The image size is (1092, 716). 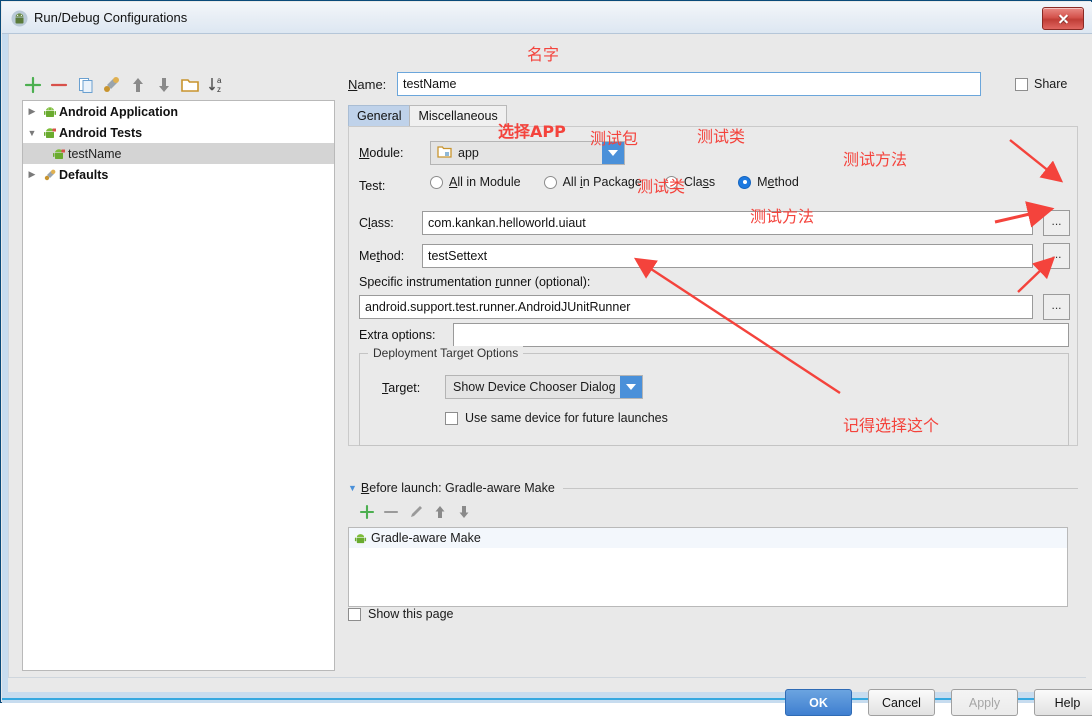 I want to click on title-bar: Run/Debug Configurations, so click(x=547, y=18).